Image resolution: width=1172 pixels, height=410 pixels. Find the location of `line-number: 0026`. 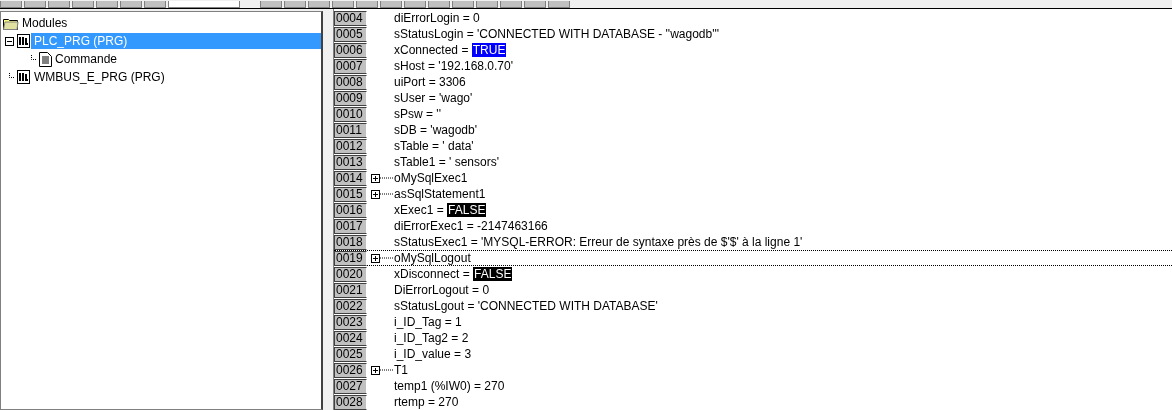

line-number: 0026 is located at coordinates (350, 370).